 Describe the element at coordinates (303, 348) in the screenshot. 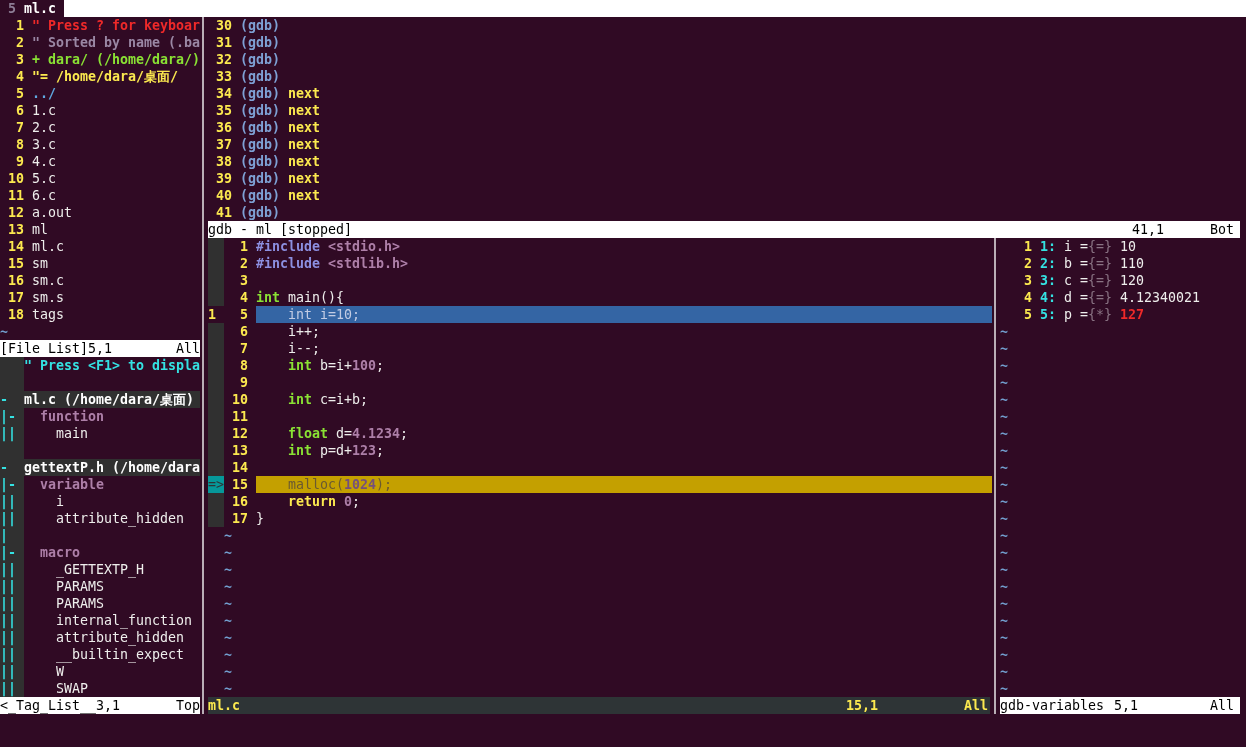

I see `code-line: i--;` at that location.